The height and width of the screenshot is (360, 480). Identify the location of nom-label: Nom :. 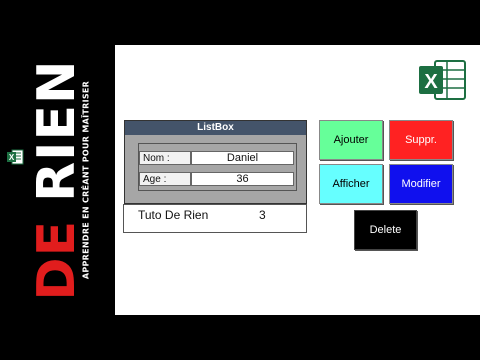
(165, 158).